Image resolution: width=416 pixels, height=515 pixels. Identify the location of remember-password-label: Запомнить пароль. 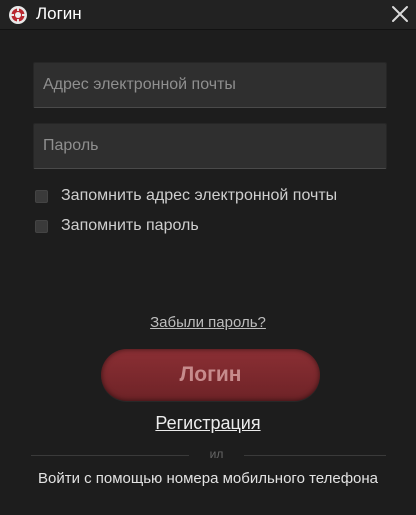
(130, 225).